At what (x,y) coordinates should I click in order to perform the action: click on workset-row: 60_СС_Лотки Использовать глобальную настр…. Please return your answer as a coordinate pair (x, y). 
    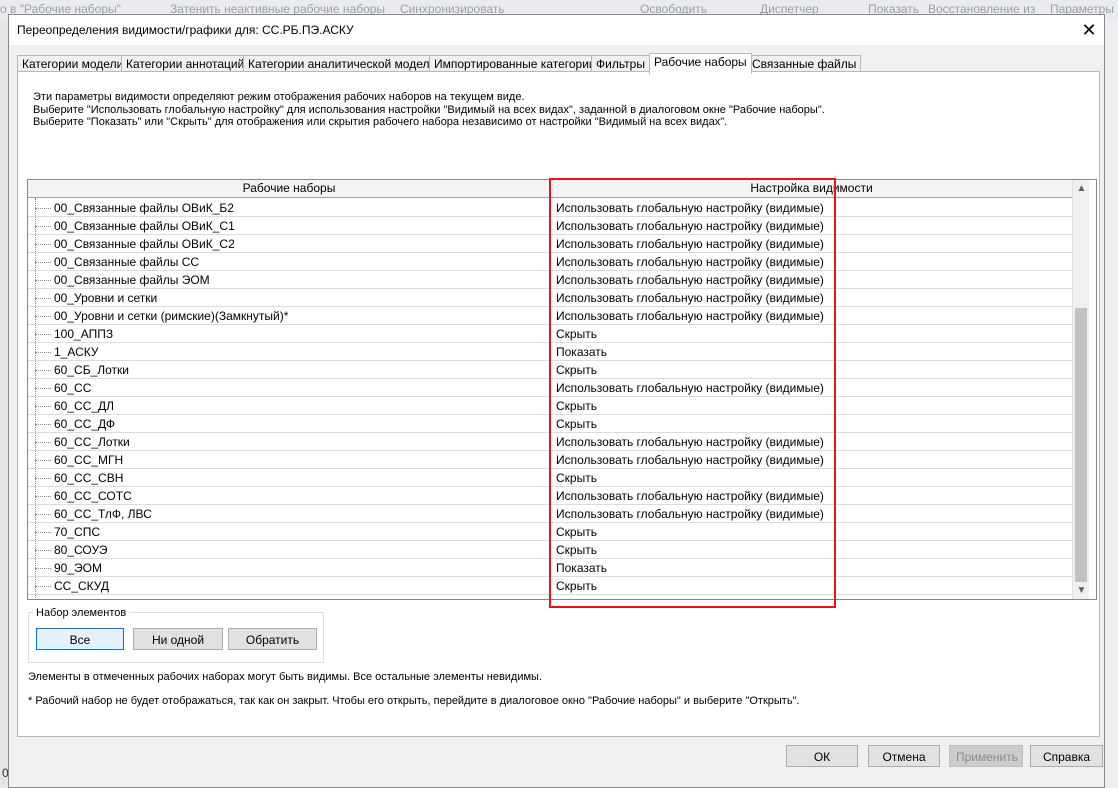
    Looking at the image, I should click on (550, 442).